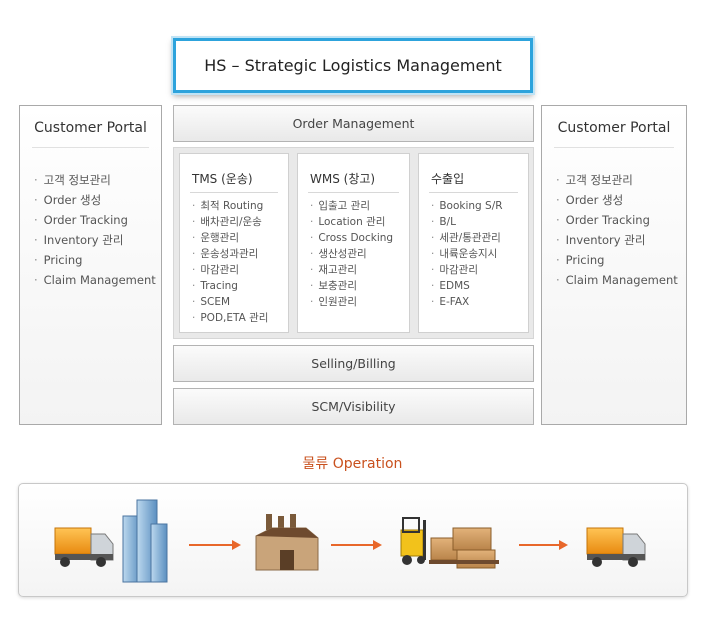 The width and height of the screenshot is (705, 639). I want to click on list-item: 생산성관리, so click(351, 254).